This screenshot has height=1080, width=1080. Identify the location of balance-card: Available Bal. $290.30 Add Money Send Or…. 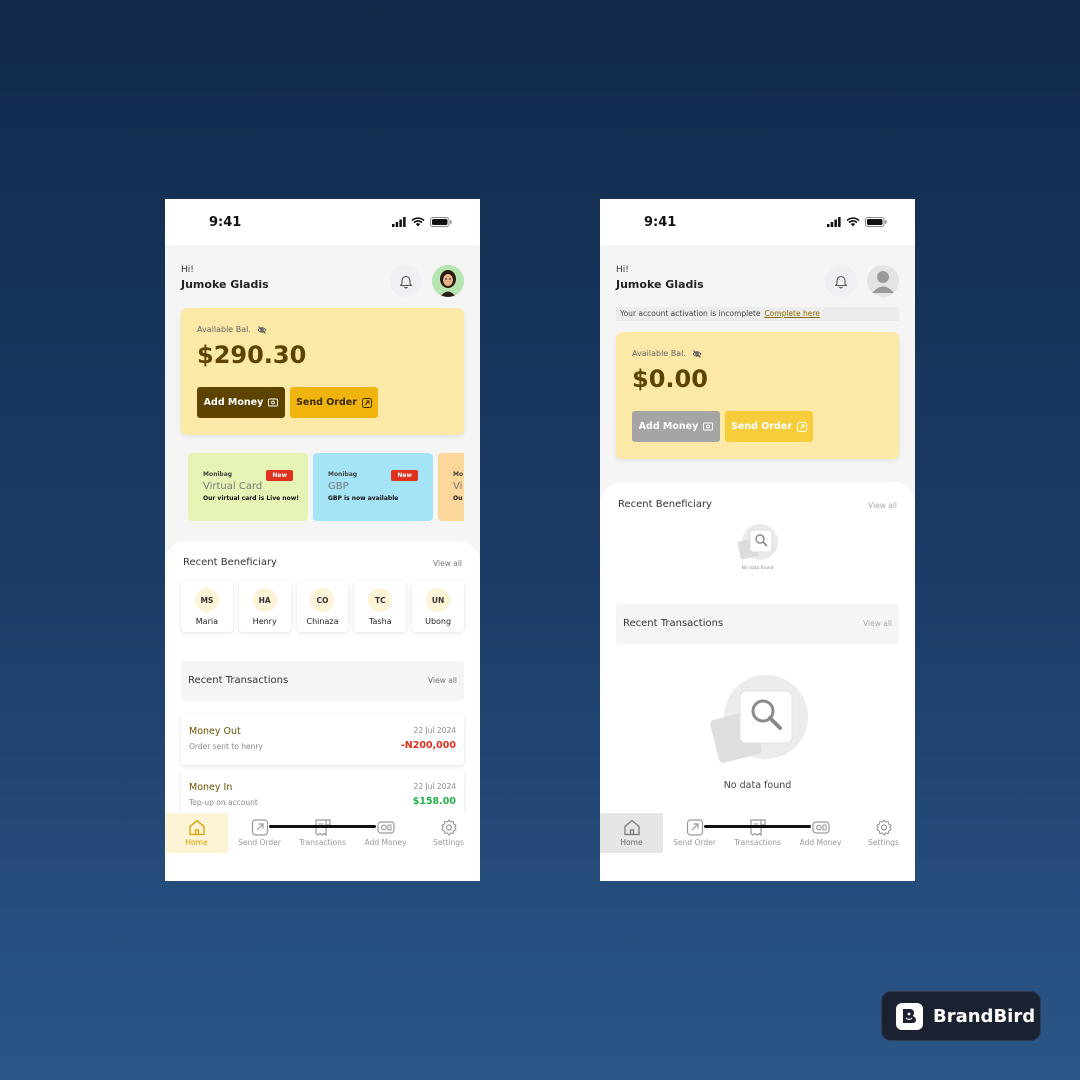
(322, 371).